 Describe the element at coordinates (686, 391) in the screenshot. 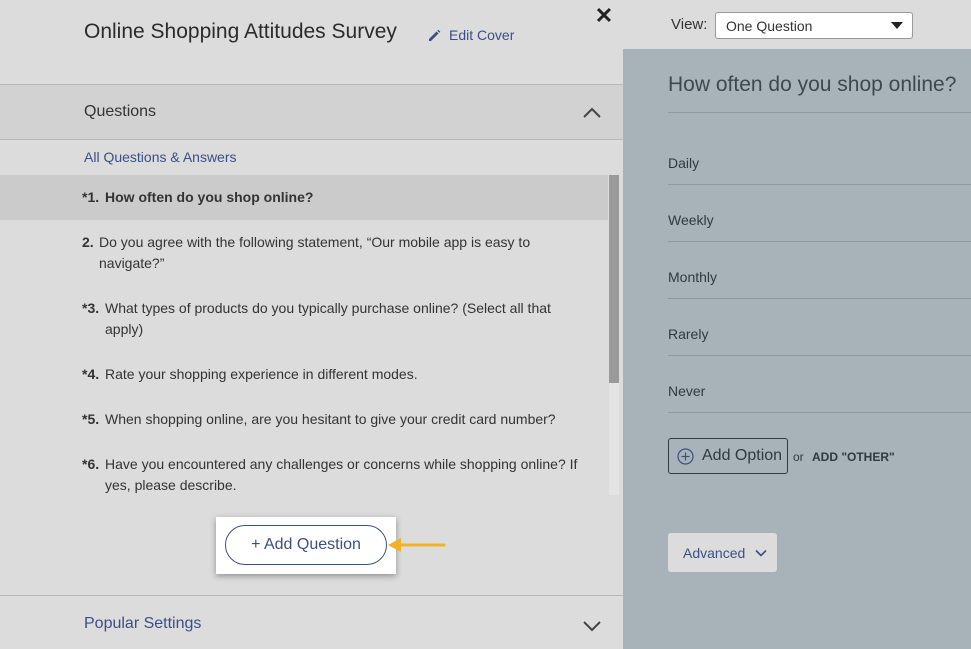

I see `option-never: Never` at that location.